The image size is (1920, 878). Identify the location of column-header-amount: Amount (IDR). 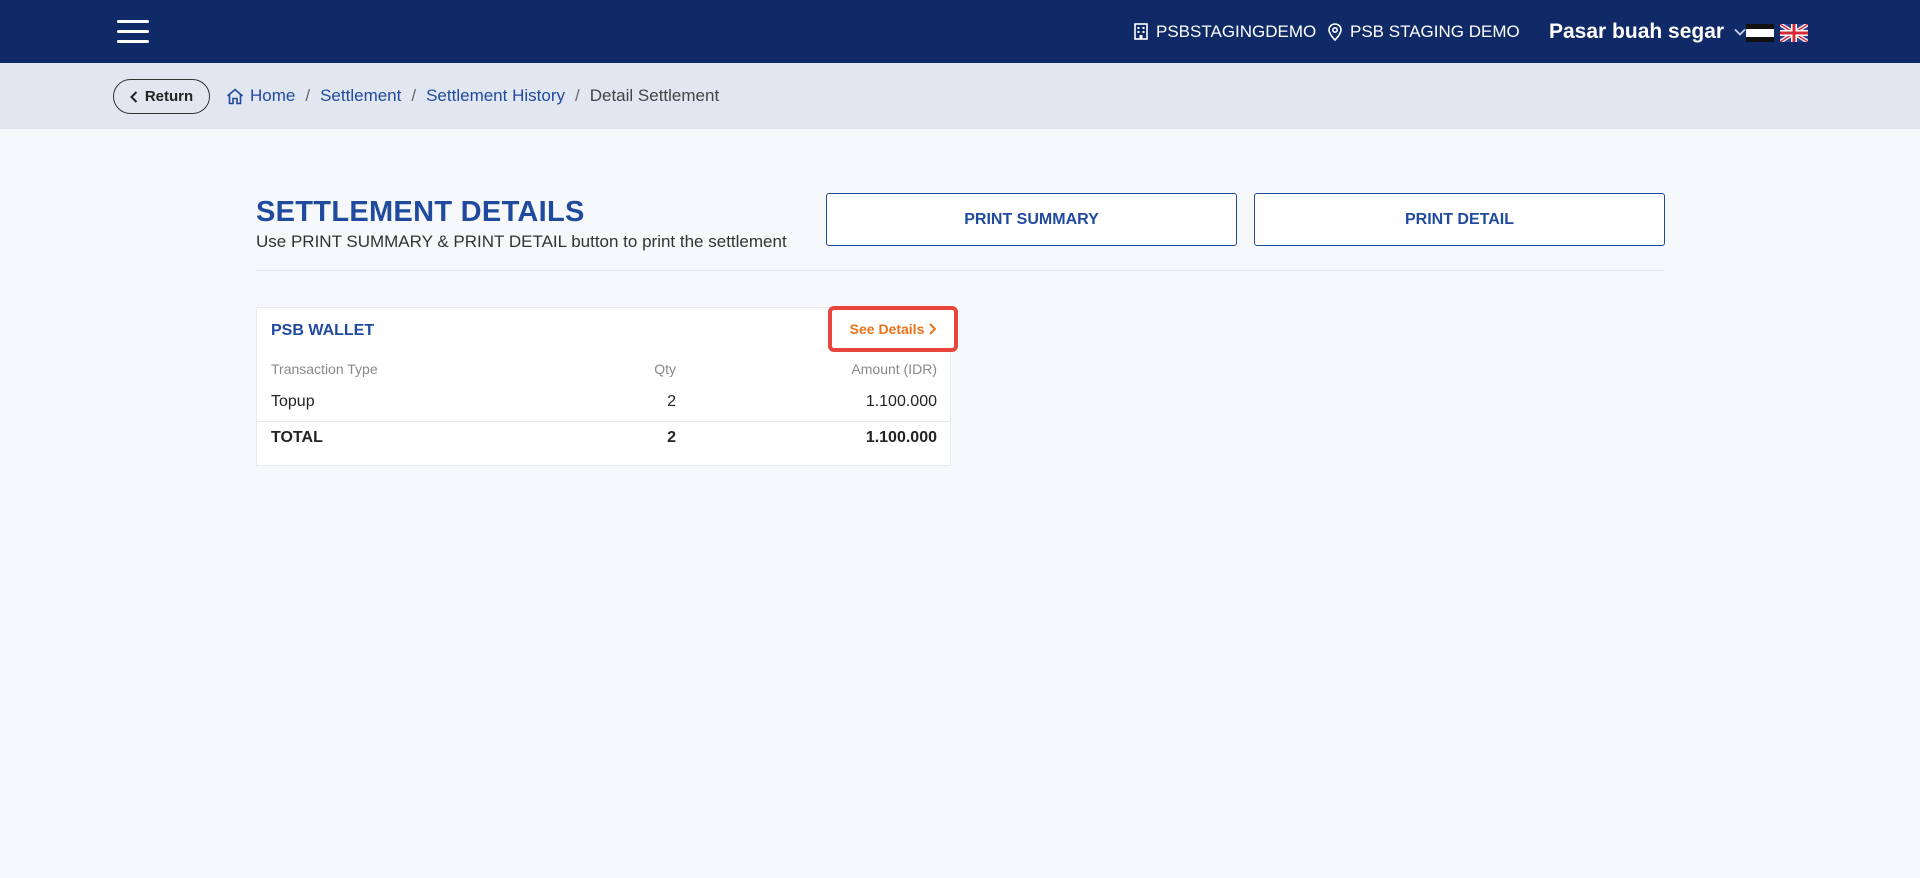
(894, 369).